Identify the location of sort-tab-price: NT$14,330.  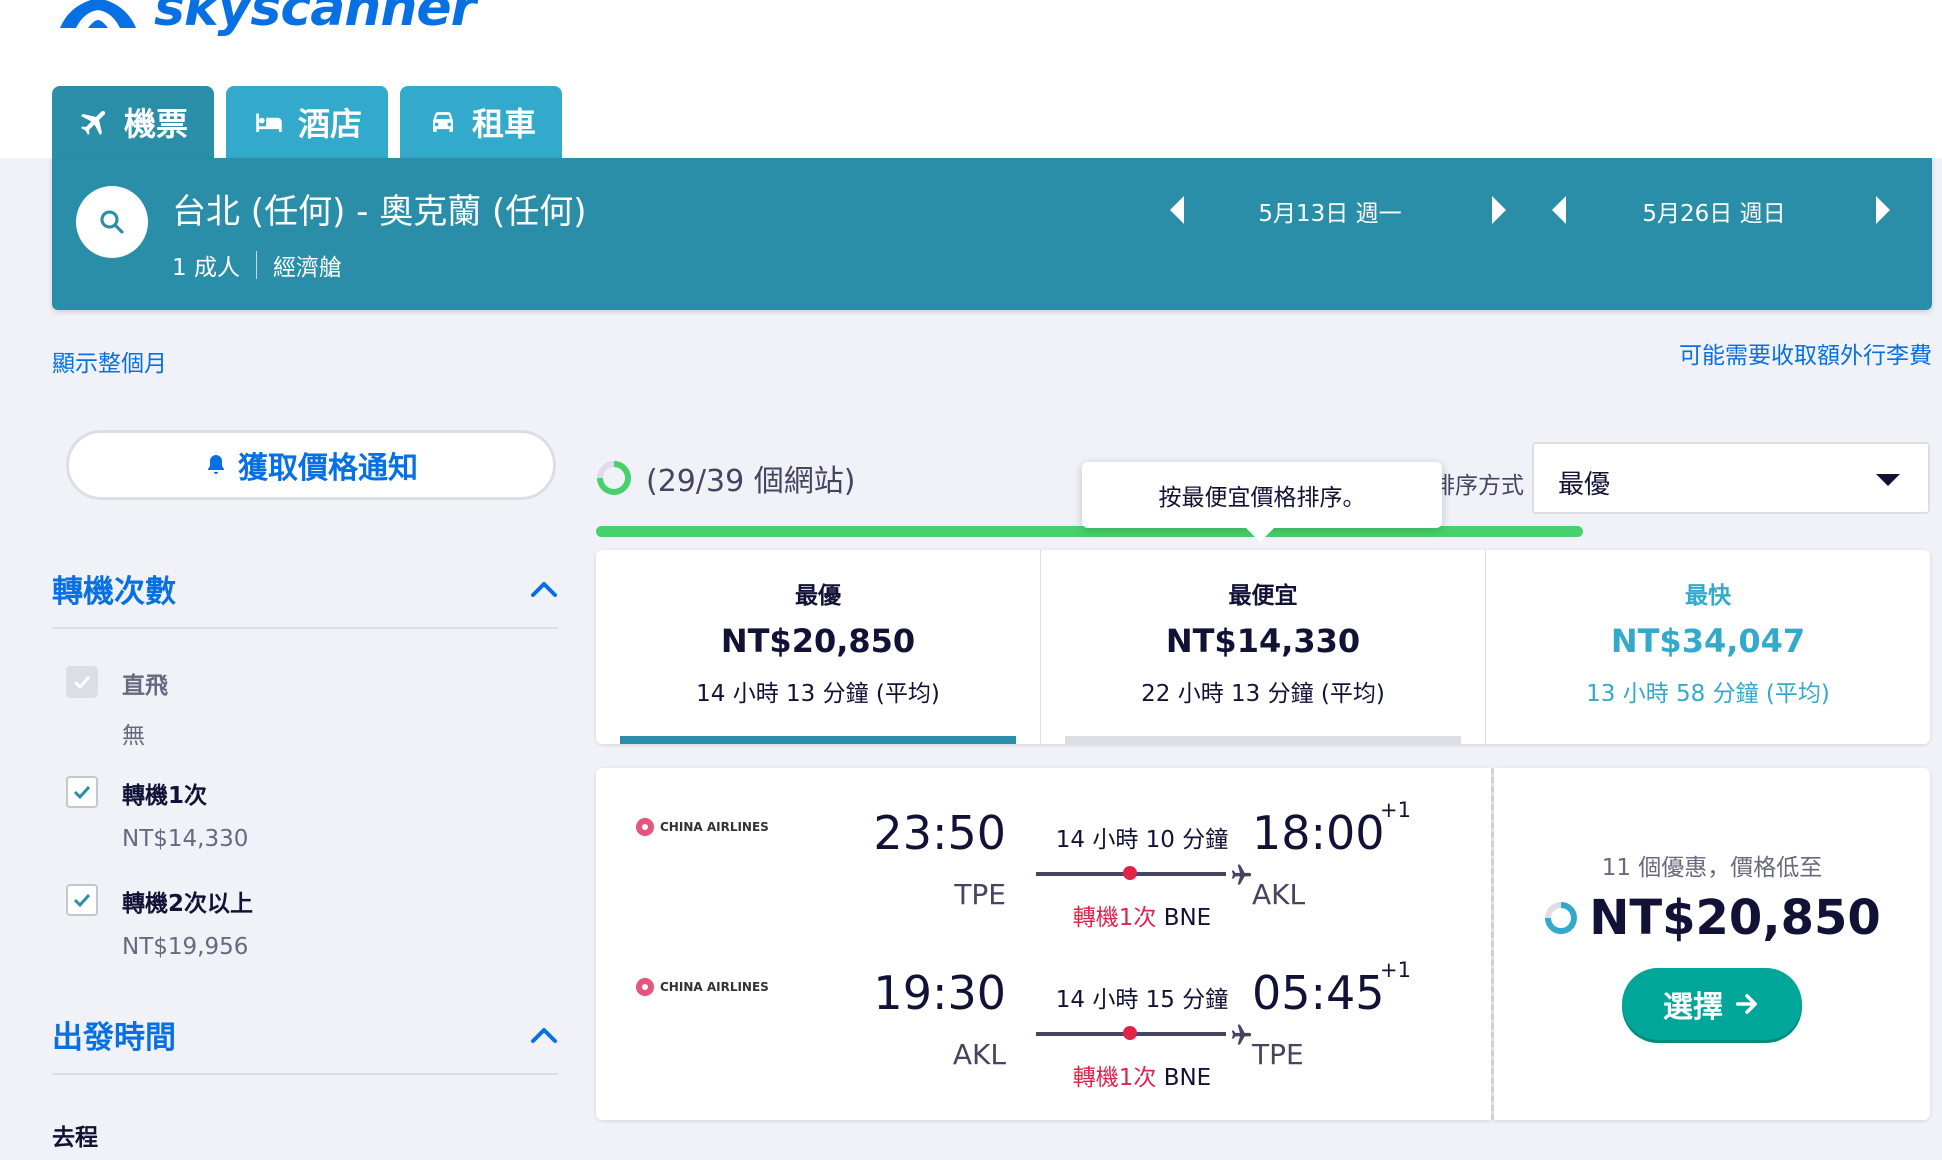
(1263, 641).